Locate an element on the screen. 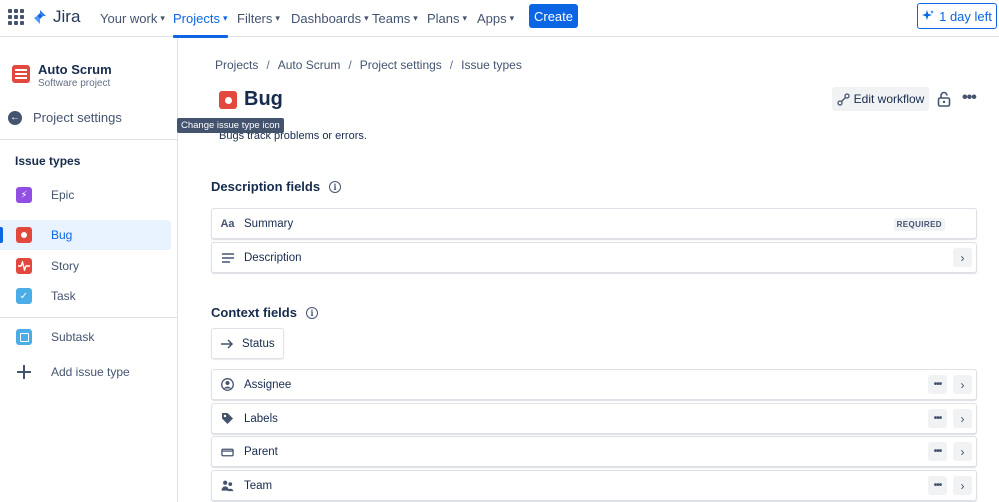  sidebar-item-story: Story is located at coordinates (85, 266).